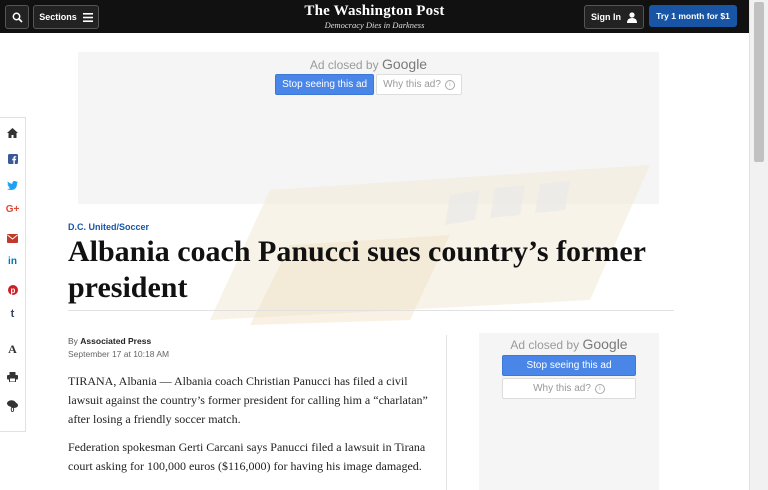 This screenshot has height=490, width=768. Describe the element at coordinates (13, 274) in the screenshot. I see `social-share-rail: G+ in p t A 0` at that location.